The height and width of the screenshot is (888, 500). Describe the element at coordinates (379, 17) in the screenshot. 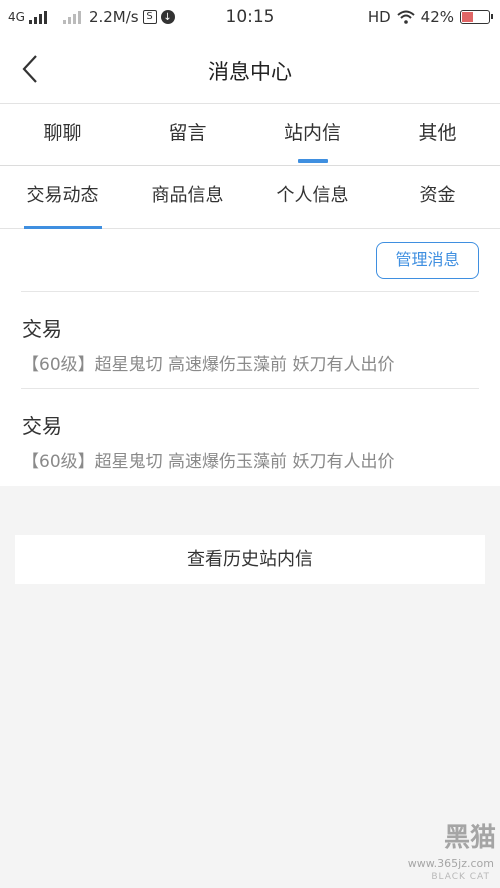

I see `hd-label: HD` at that location.